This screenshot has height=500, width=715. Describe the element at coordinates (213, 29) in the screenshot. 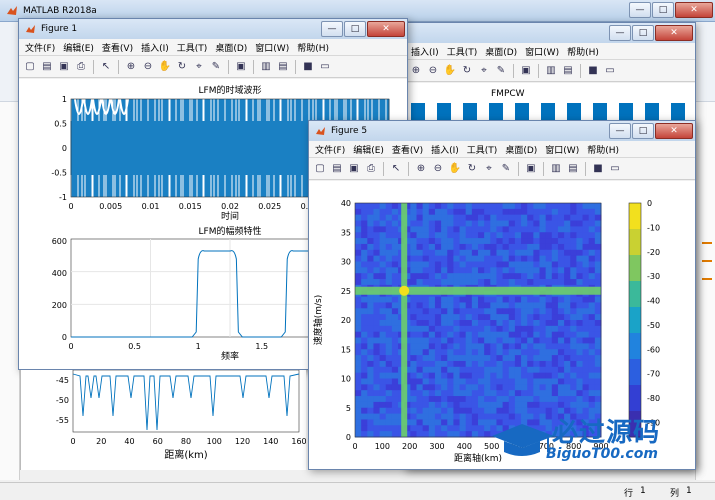

I see `figure1-title-bar: Figure 1 — □ ✕` at that location.